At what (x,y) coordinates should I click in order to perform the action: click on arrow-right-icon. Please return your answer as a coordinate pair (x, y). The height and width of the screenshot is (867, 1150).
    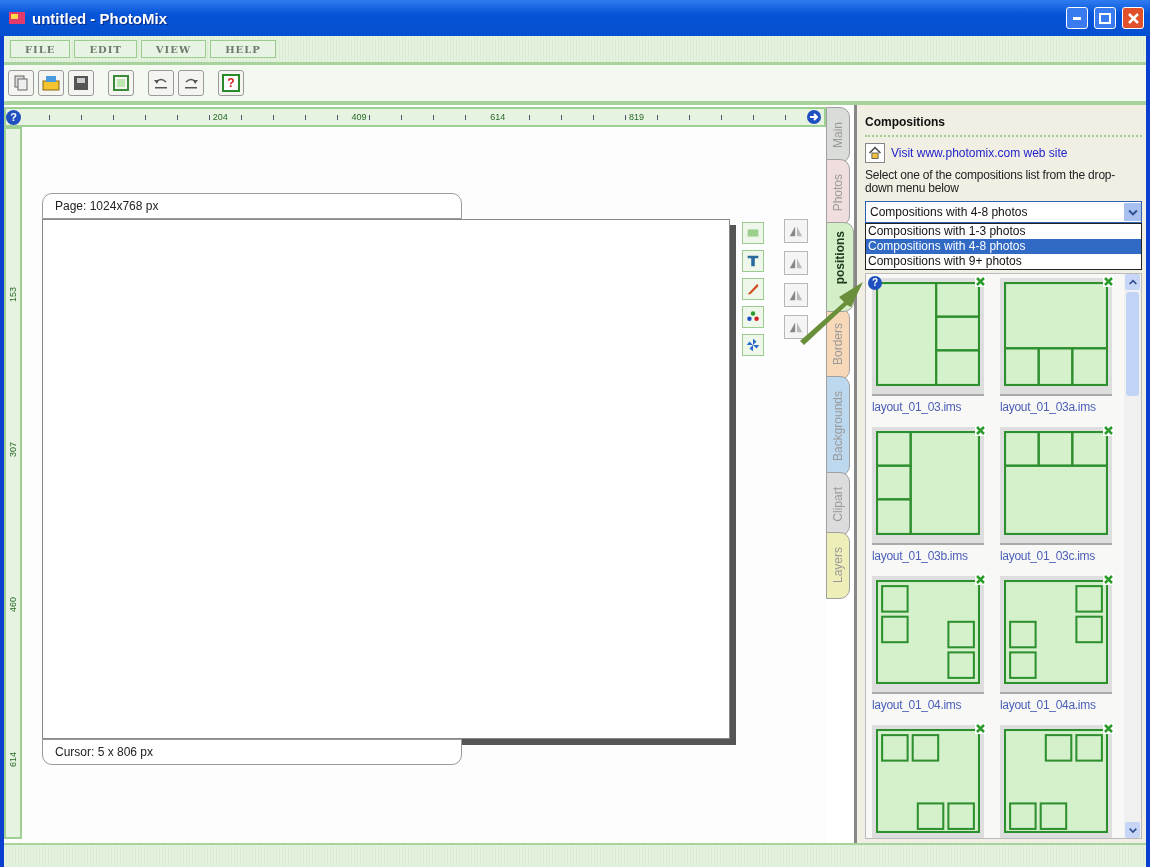
    Looking at the image, I should click on (814, 117).